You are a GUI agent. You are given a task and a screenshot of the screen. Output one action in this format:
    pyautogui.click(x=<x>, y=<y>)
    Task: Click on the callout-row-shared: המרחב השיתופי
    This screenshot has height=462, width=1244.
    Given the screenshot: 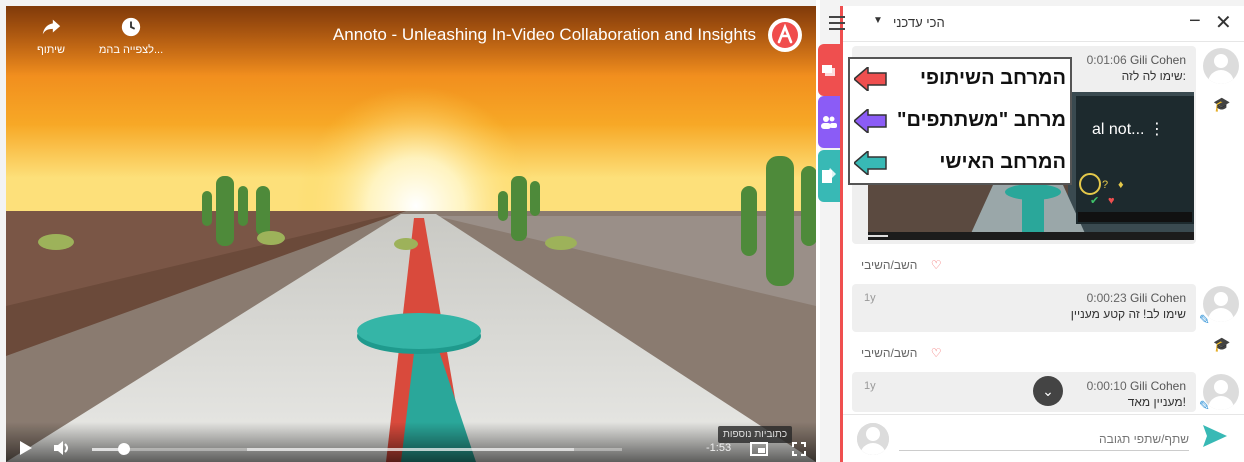 What is the action you would take?
    pyautogui.click(x=962, y=80)
    